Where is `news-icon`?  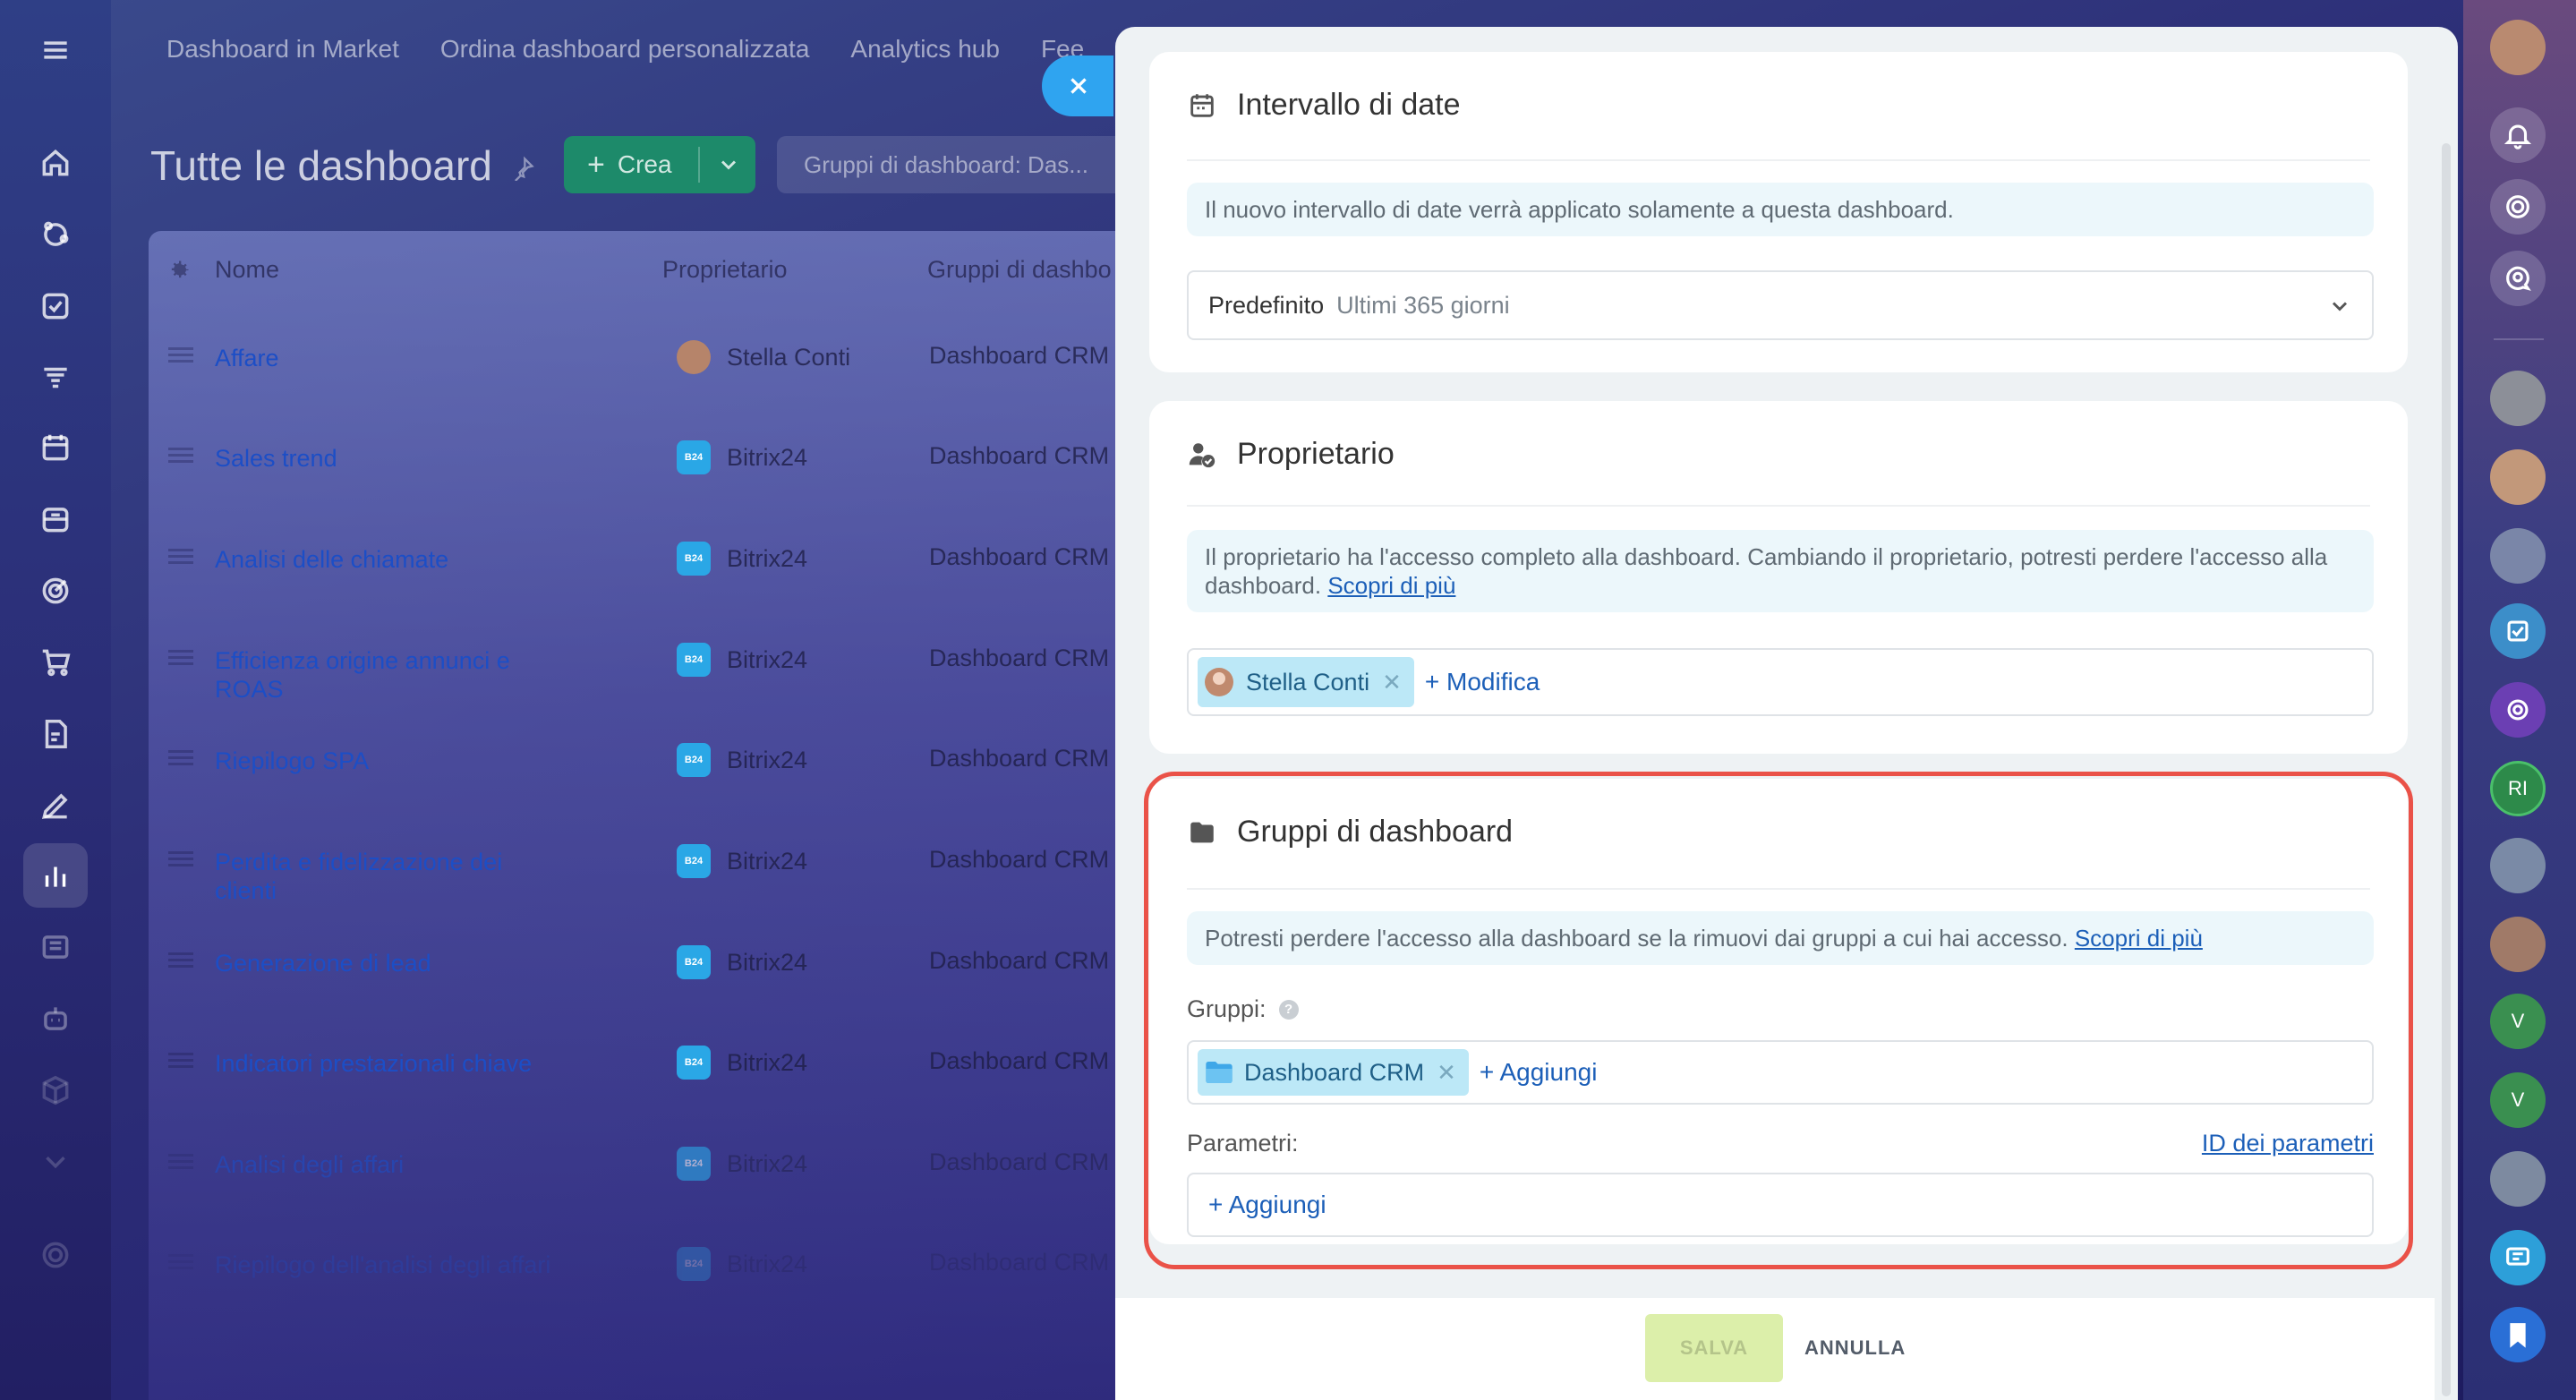 news-icon is located at coordinates (55, 947).